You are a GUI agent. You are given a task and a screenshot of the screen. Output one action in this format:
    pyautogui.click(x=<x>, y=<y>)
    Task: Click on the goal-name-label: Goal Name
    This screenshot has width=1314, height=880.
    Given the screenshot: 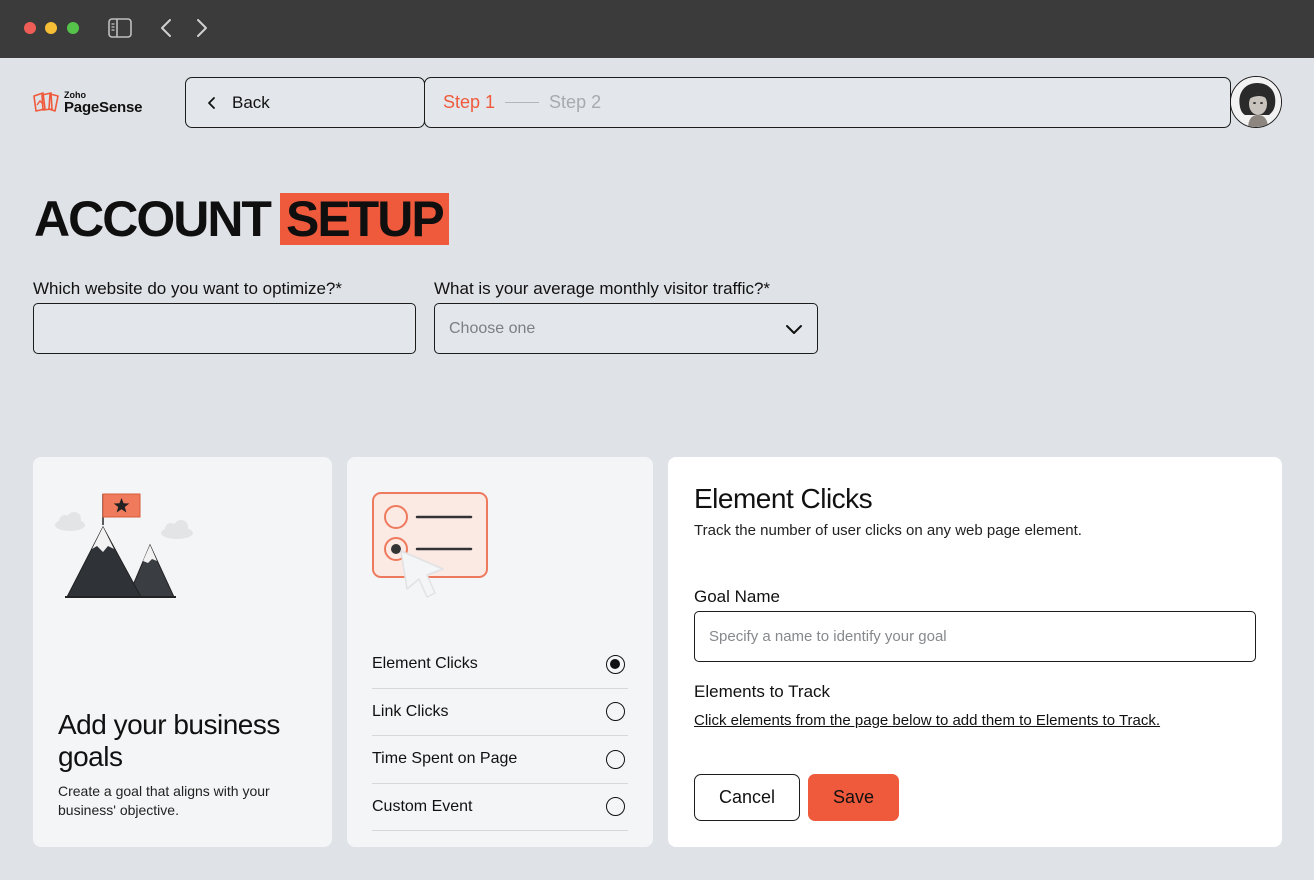 What is the action you would take?
    pyautogui.click(x=737, y=596)
    